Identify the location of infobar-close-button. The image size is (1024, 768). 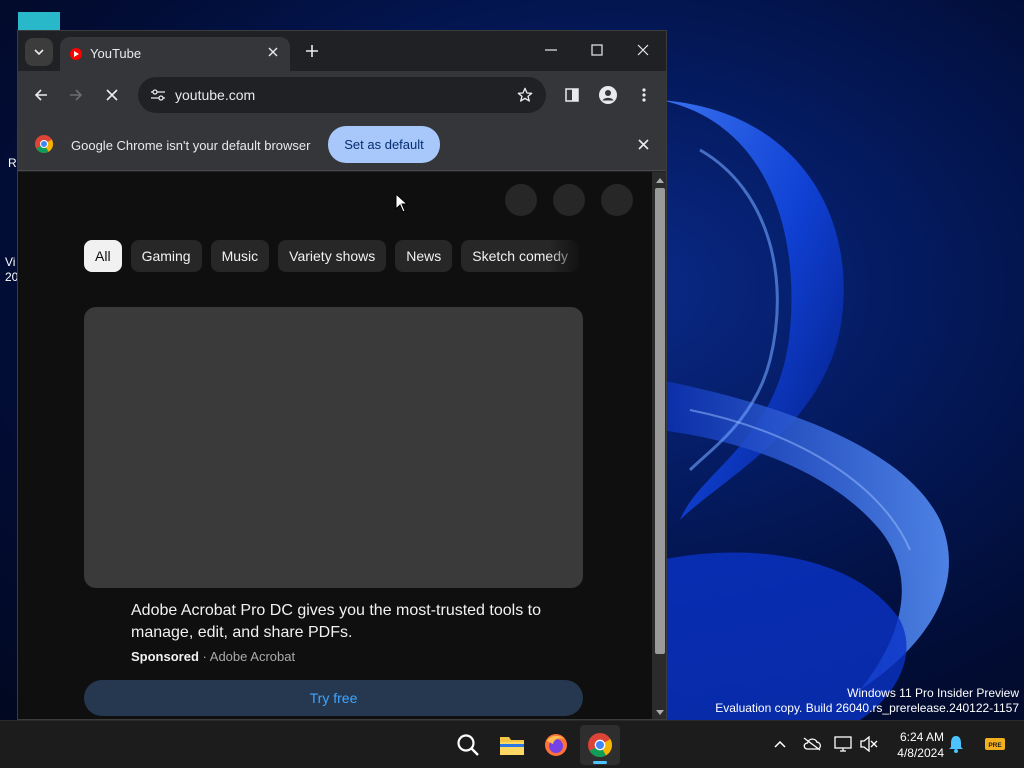
(643, 144).